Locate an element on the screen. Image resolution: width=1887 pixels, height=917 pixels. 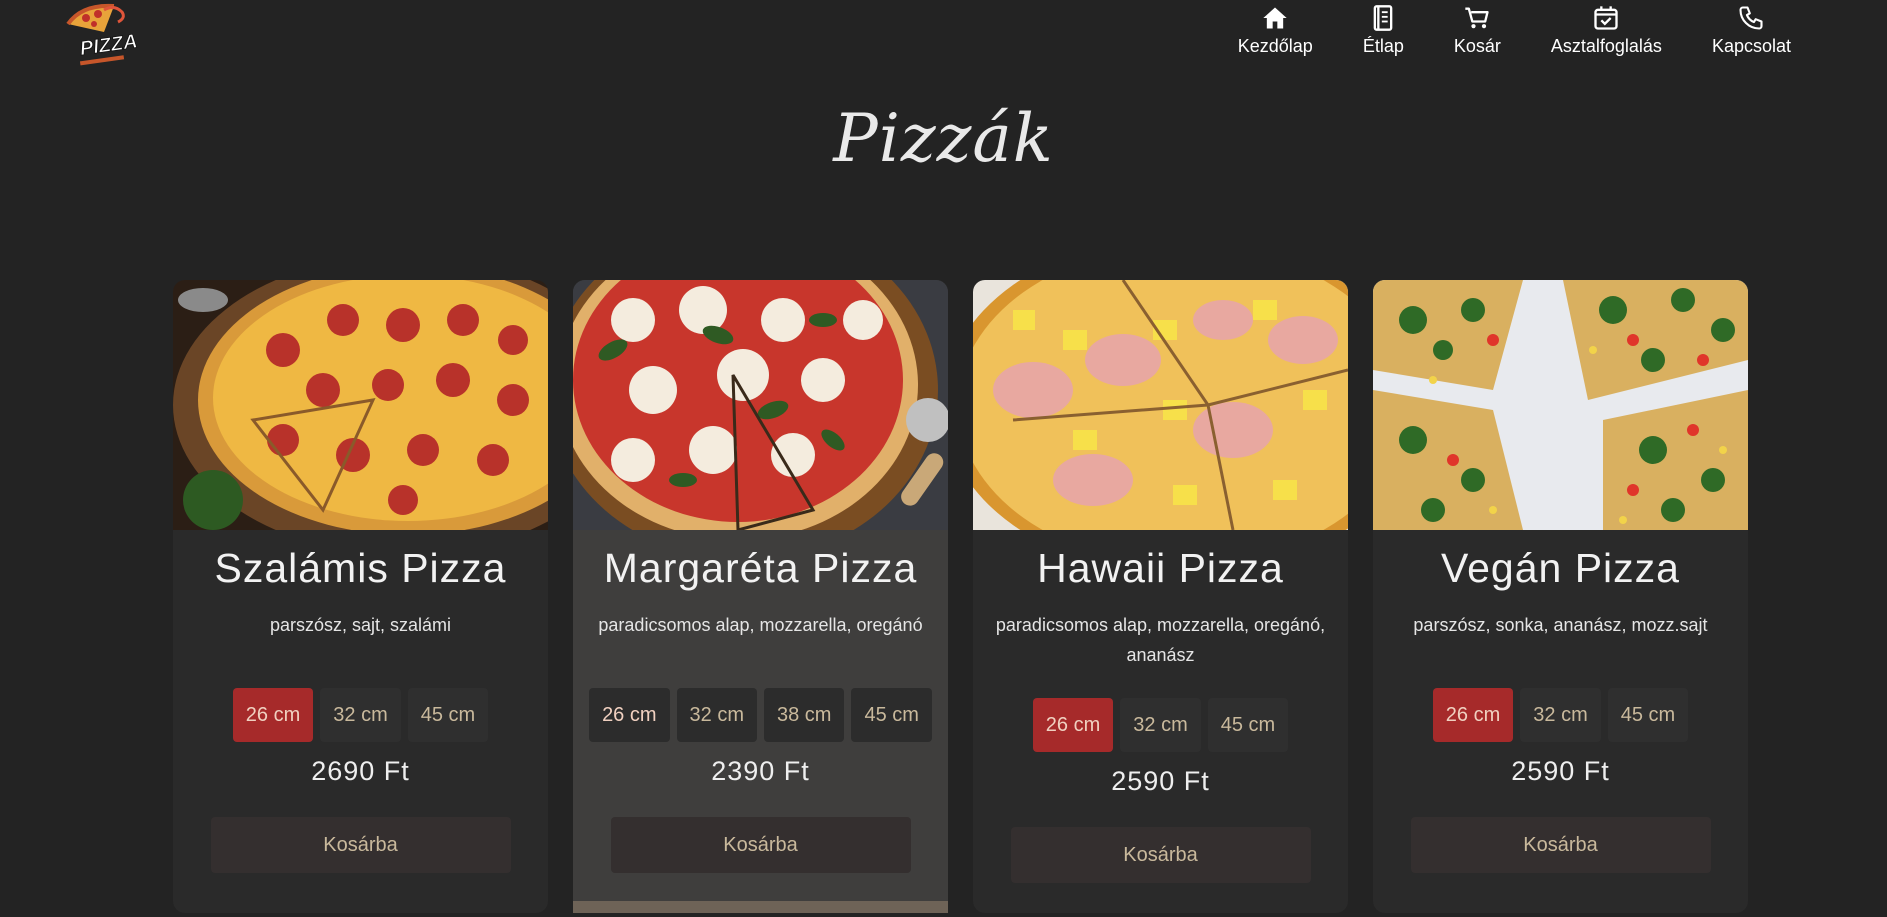
margherita-pizza-image is located at coordinates (760, 405).